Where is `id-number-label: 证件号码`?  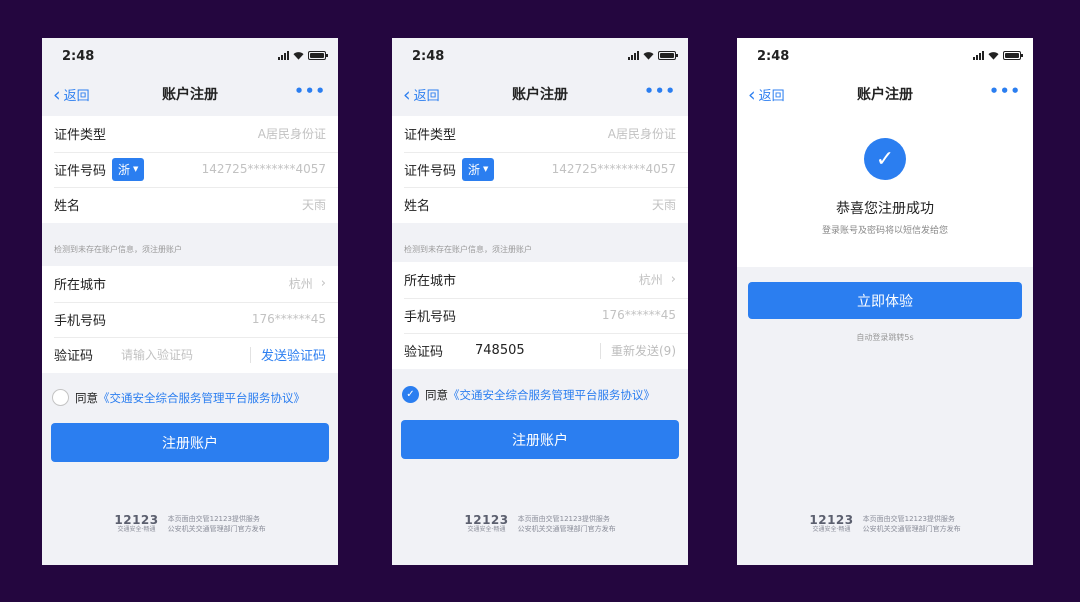 id-number-label: 证件号码 is located at coordinates (80, 171).